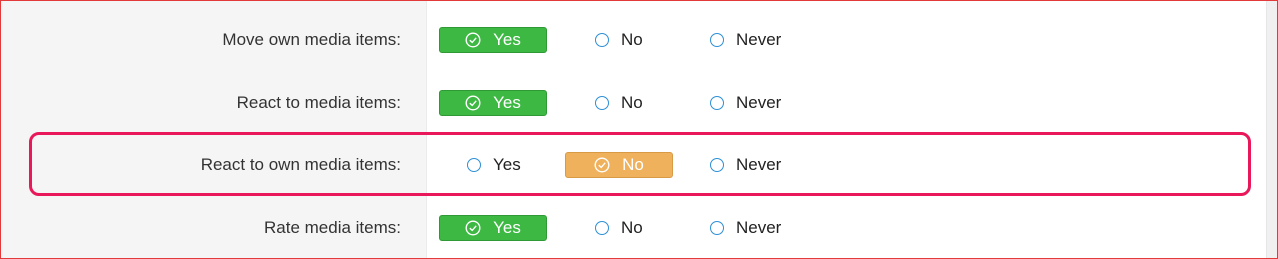  Describe the element at coordinates (332, 227) in the screenshot. I see `permission-label: Rate media items:` at that location.